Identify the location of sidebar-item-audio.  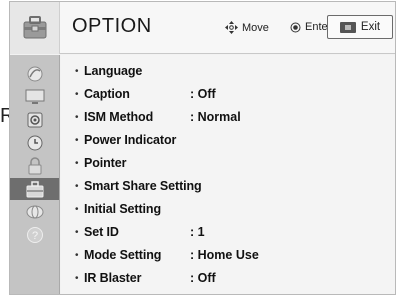
(34, 120).